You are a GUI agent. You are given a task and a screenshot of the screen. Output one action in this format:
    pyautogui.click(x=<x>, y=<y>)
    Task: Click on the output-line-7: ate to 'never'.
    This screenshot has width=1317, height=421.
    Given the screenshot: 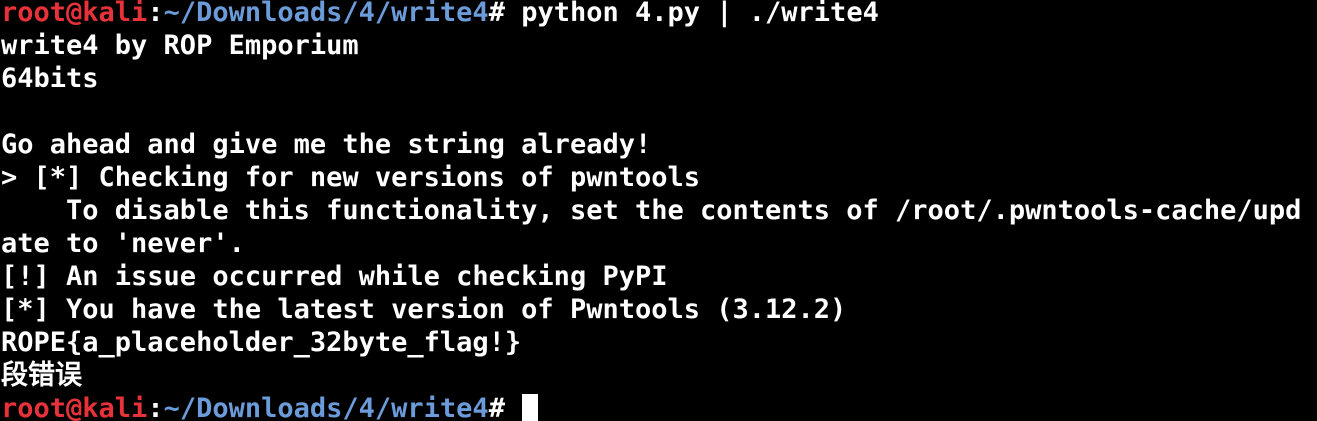 What is the action you would take?
    pyautogui.click(x=123, y=243)
    